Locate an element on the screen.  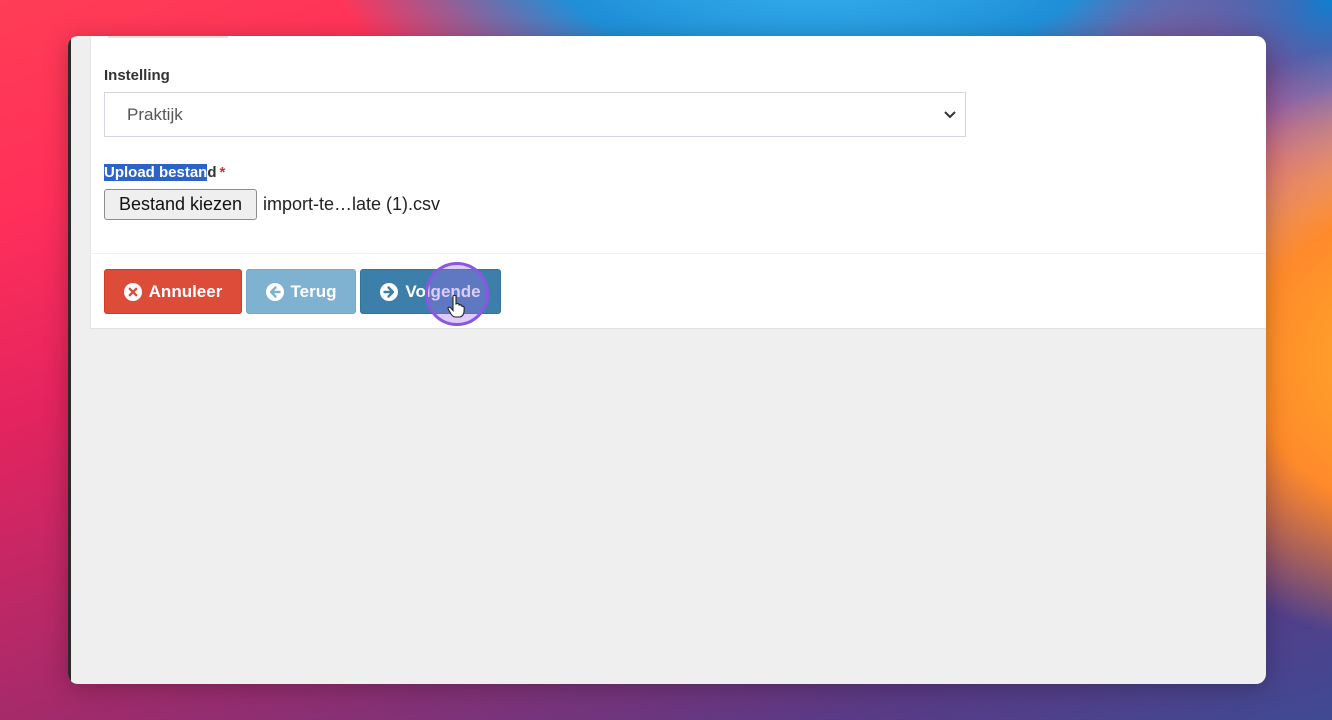
setting-select: Praktijk is located at coordinates (535, 114).